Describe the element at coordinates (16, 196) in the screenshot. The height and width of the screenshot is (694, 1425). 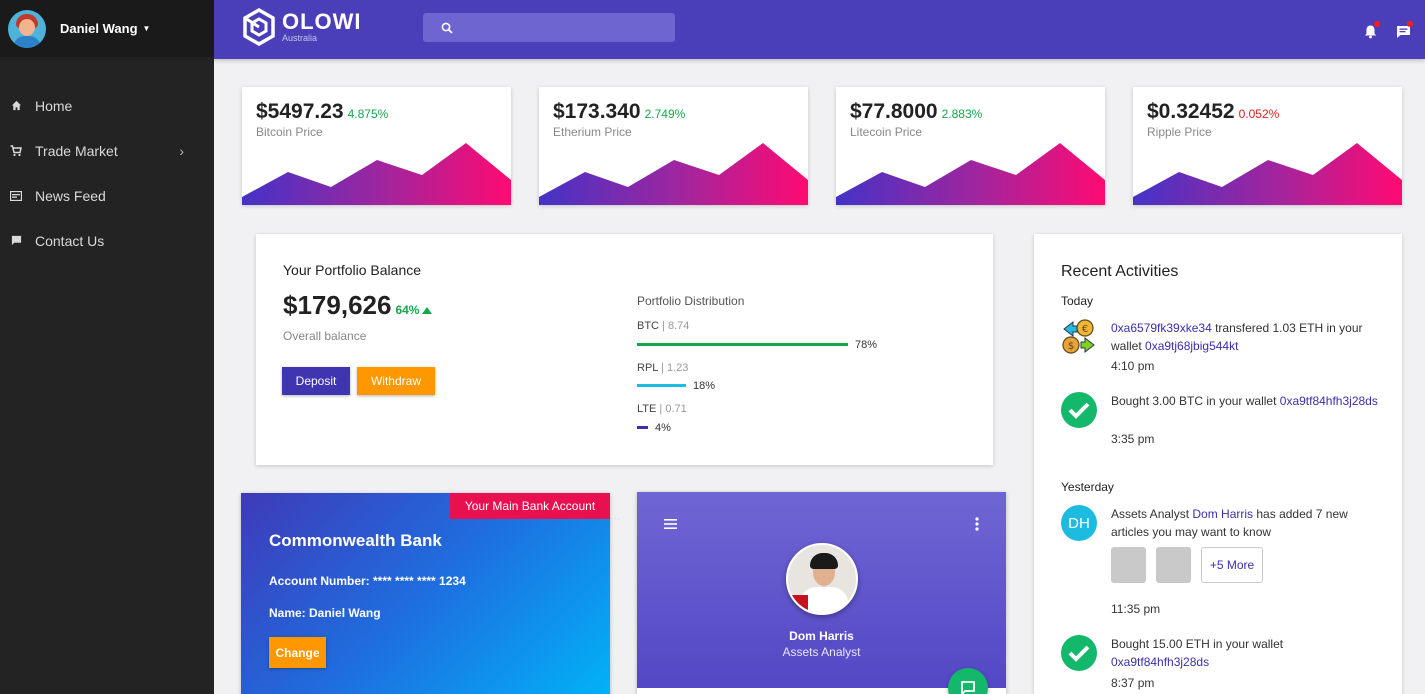
I see `newspaper-icon` at that location.